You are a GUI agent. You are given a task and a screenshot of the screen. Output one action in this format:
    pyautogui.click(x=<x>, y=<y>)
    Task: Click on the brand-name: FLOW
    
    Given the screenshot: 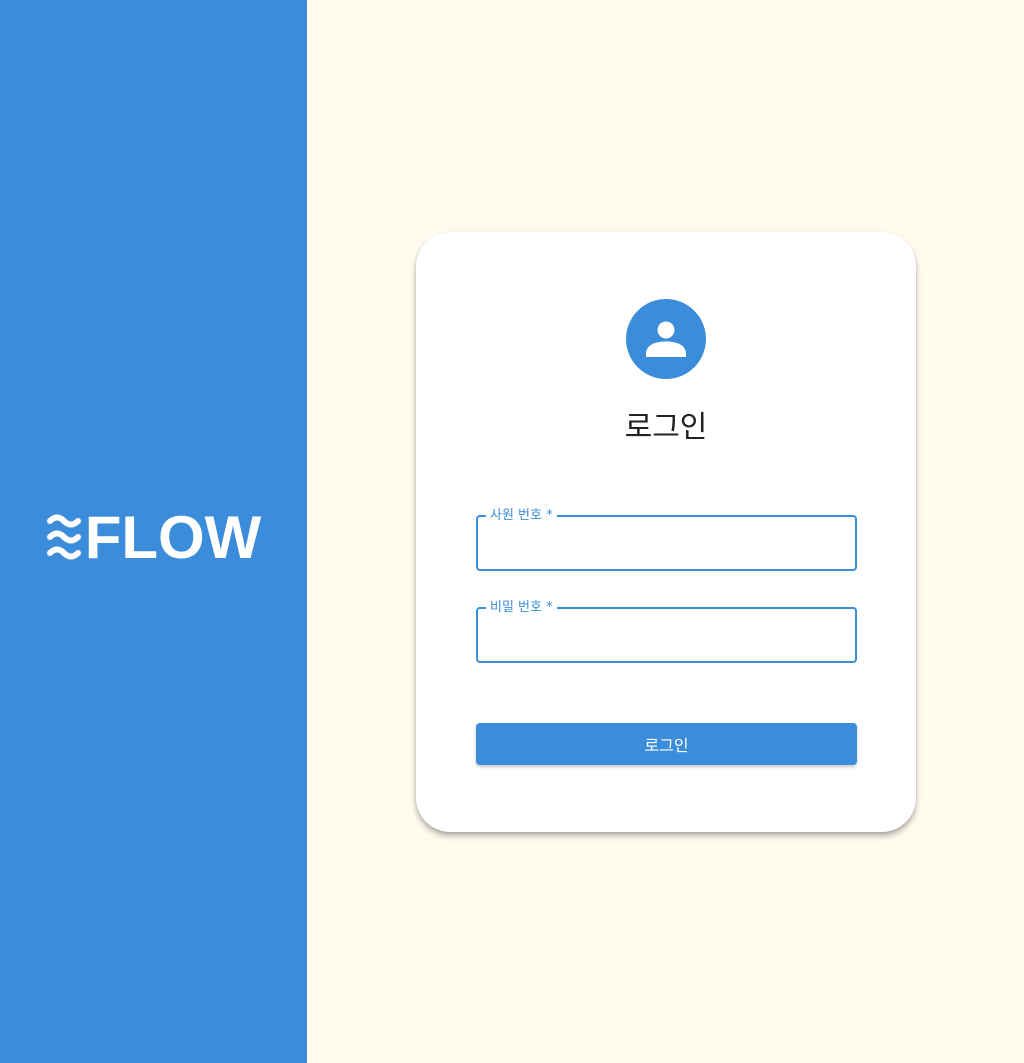 What is the action you would take?
    pyautogui.click(x=173, y=537)
    